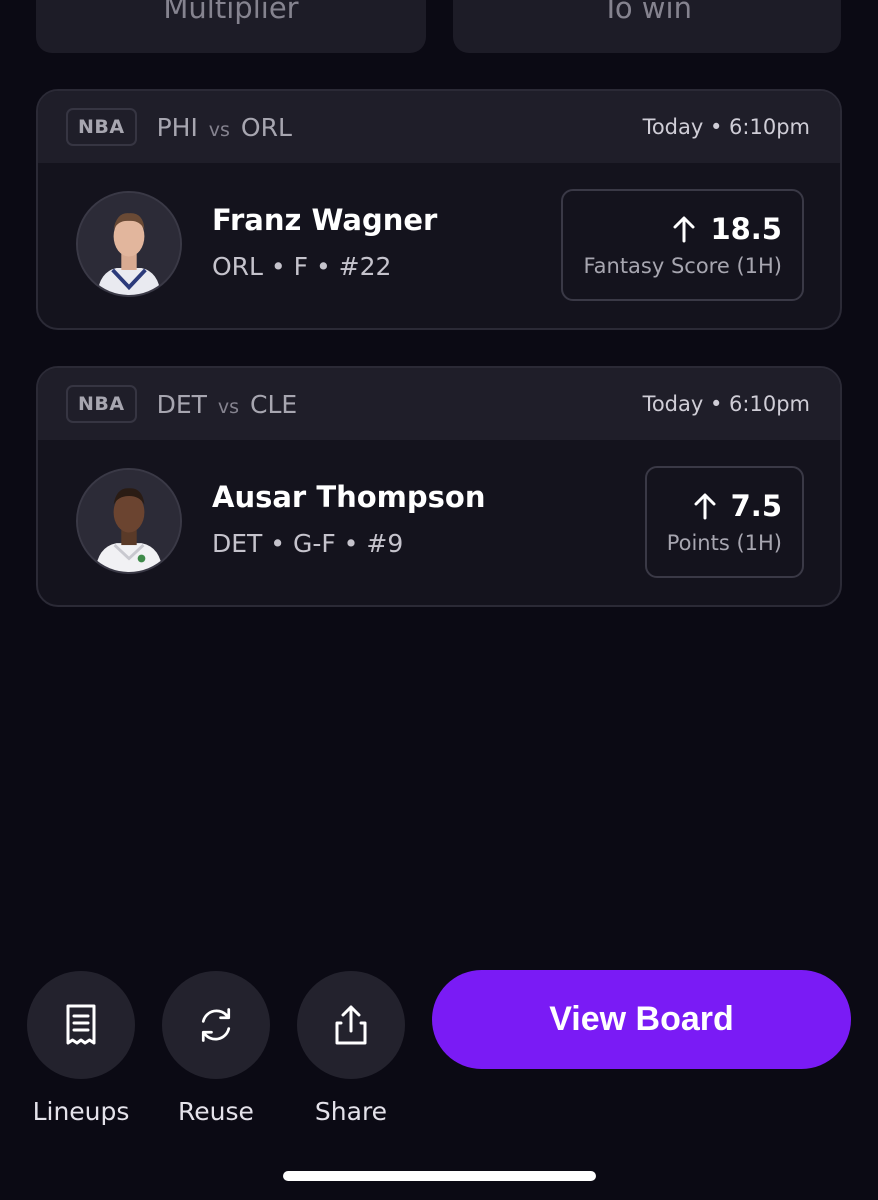 The height and width of the screenshot is (1200, 878). I want to click on to-win-card: To win, so click(647, 26).